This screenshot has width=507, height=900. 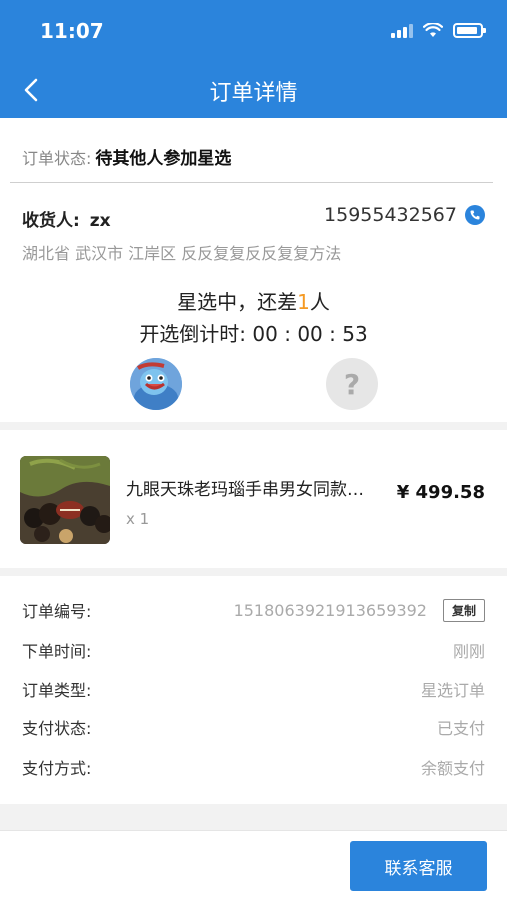 What do you see at coordinates (460, 728) in the screenshot?
I see `payment-status-value: 已支付` at bounding box center [460, 728].